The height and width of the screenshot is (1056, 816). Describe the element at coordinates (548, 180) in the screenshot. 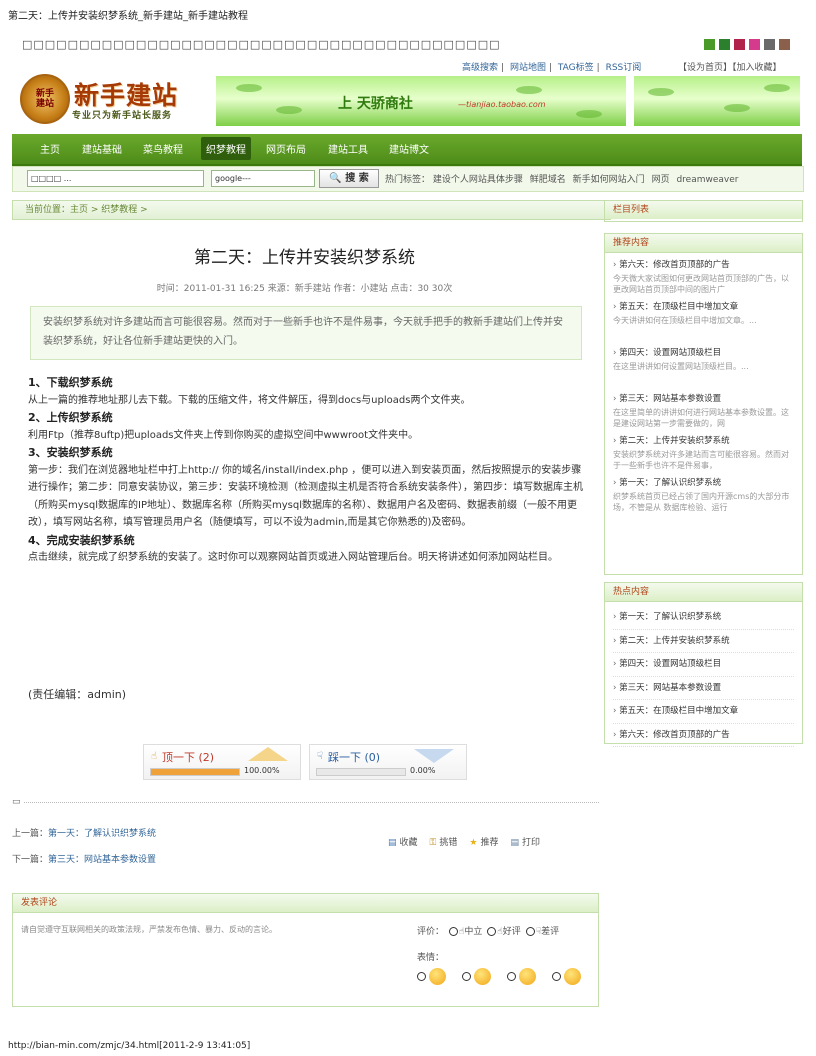

I see `hot-tag-link: 鲜肥域名` at that location.